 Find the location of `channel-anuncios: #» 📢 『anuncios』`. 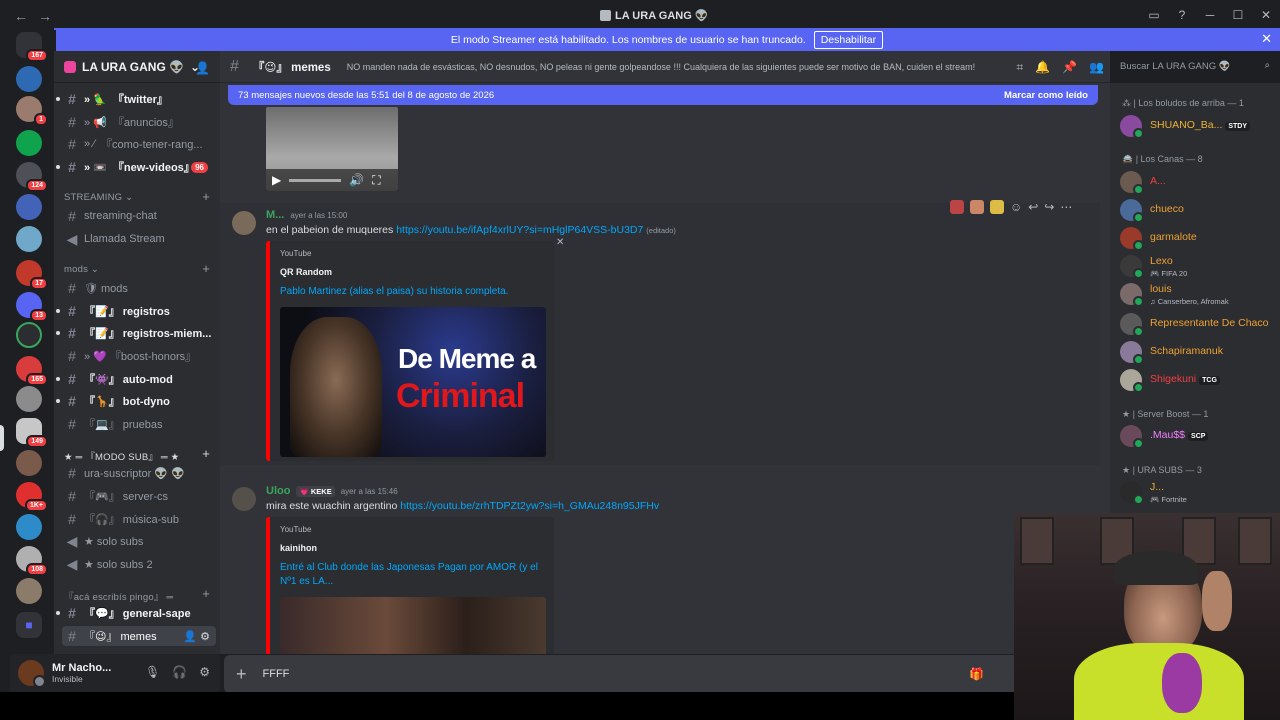

channel-anuncios: #» 📢 『anuncios』 is located at coordinates (139, 122).